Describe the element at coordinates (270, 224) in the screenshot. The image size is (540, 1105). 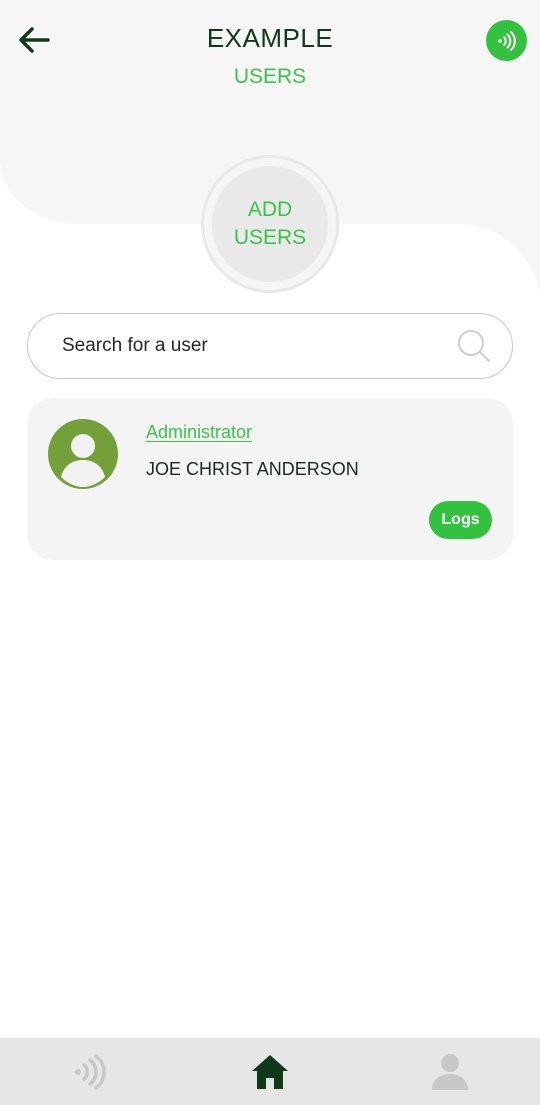
I see `add-users-button: ADD USERS` at that location.